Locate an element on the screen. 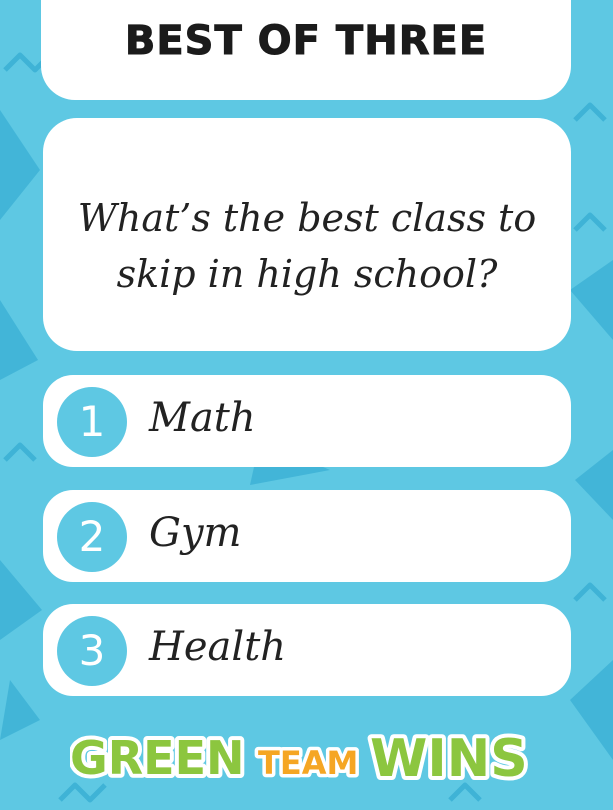  logo-word-green: GREEN is located at coordinates (157, 758).